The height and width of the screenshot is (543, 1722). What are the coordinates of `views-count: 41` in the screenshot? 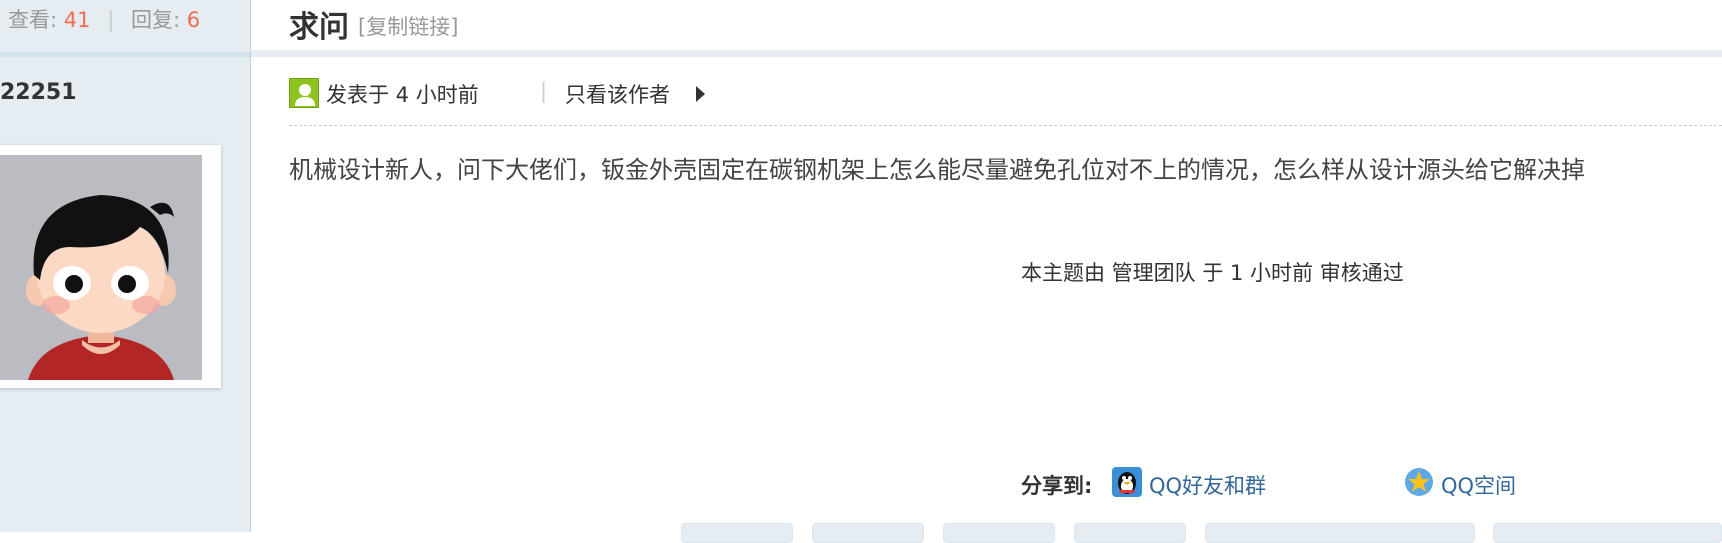 It's located at (77, 20).